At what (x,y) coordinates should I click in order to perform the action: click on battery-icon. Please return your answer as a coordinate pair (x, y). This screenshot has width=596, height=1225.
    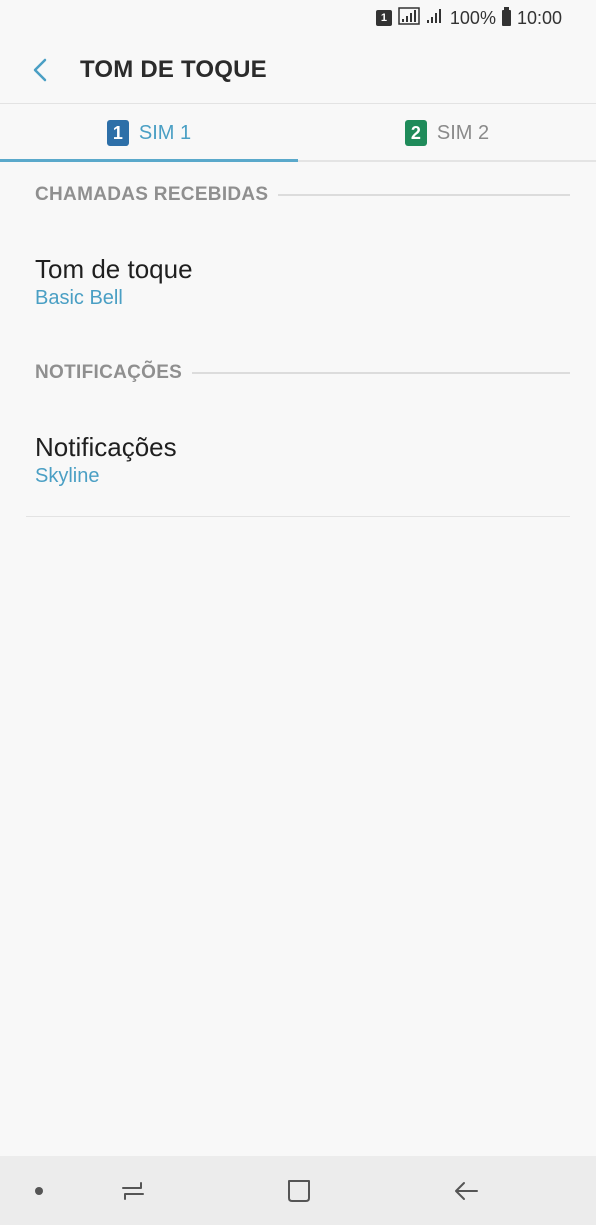
    Looking at the image, I should click on (506, 16).